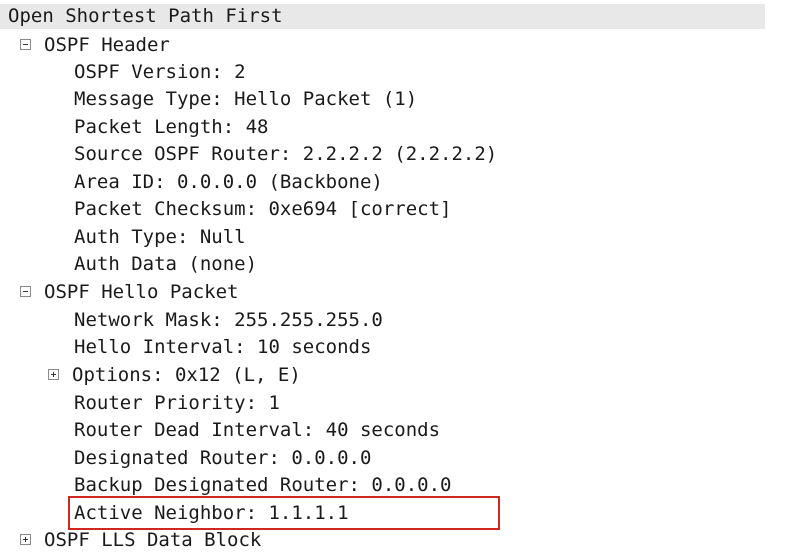  I want to click on field-auth-data: Auth Data (none), so click(128, 264).